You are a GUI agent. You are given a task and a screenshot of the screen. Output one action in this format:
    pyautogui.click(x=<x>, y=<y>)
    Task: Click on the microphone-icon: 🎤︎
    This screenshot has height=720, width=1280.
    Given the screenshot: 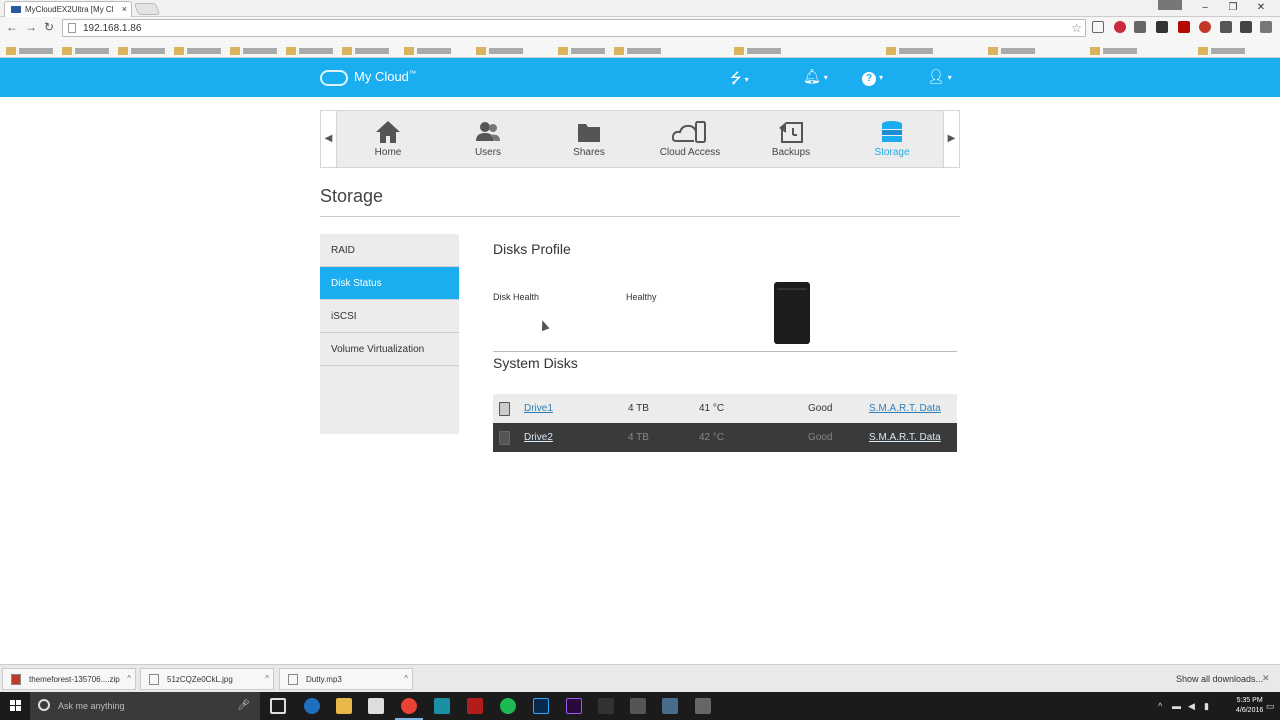 What is the action you would take?
    pyautogui.click(x=243, y=705)
    